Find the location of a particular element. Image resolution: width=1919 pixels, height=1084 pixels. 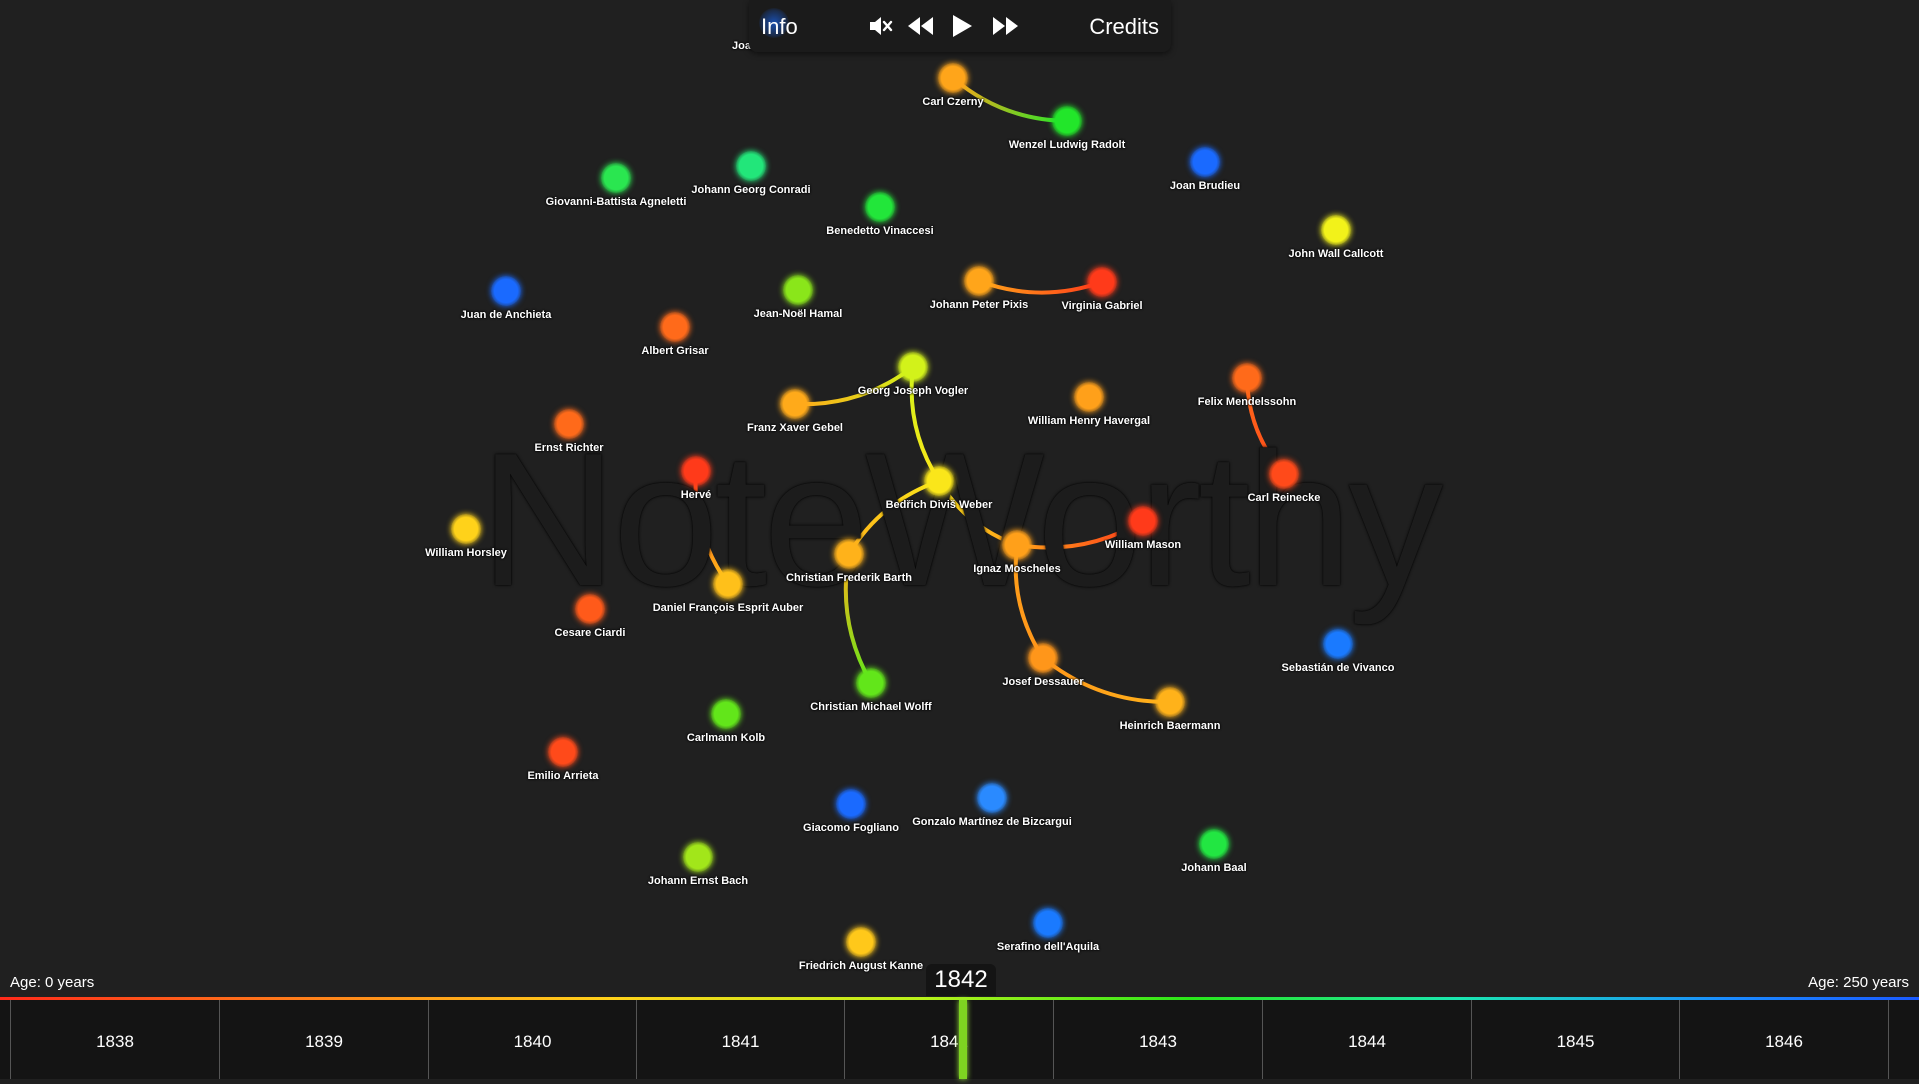

info-button: Info is located at coordinates (779, 27).